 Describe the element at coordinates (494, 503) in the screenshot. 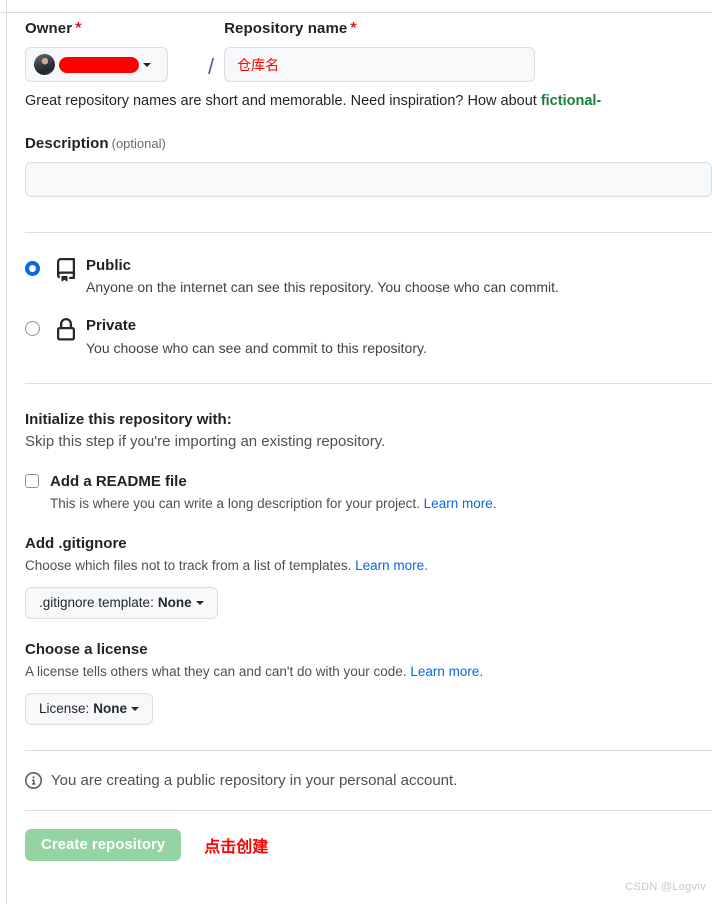

I see `readme-description-suffix: .` at that location.